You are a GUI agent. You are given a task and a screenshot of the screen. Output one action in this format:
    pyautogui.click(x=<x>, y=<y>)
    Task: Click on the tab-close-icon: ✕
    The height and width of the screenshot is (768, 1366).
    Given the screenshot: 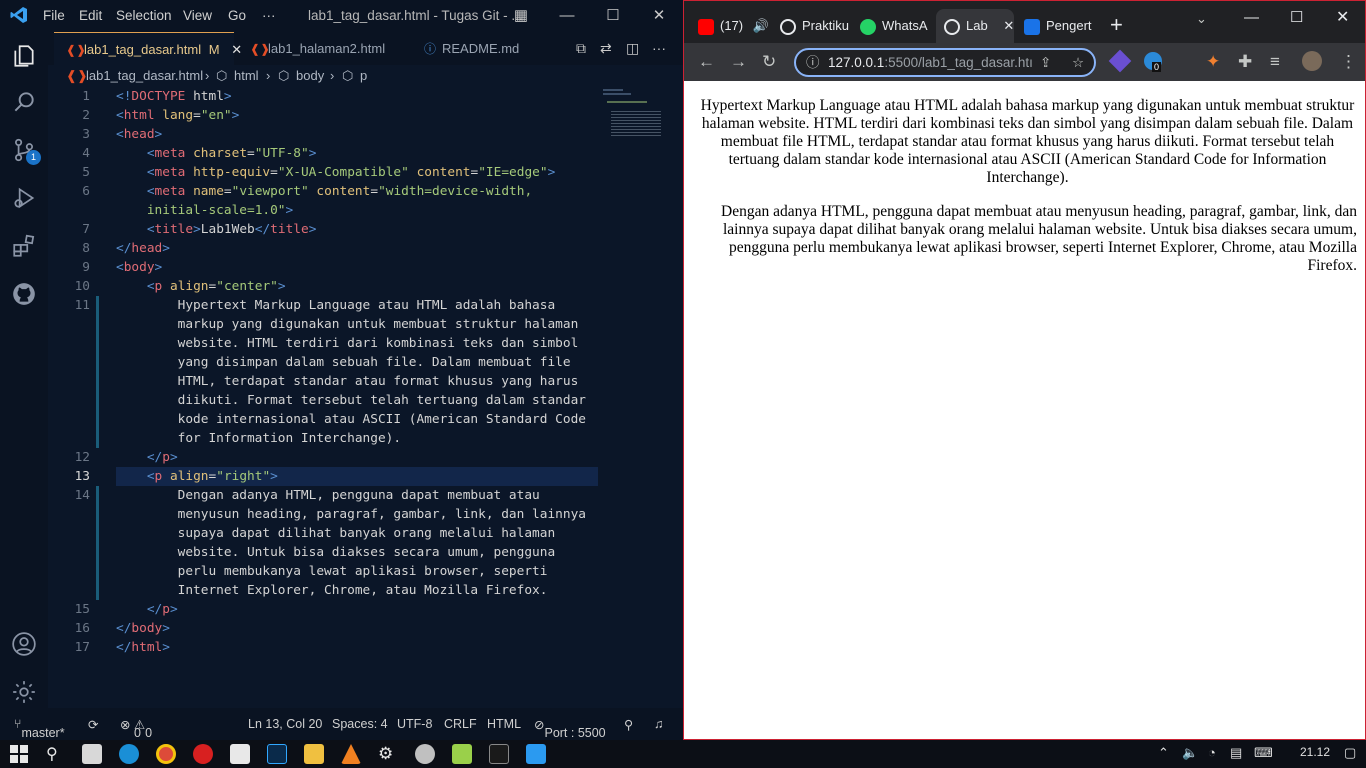 What is the action you would take?
    pyautogui.click(x=1008, y=25)
    